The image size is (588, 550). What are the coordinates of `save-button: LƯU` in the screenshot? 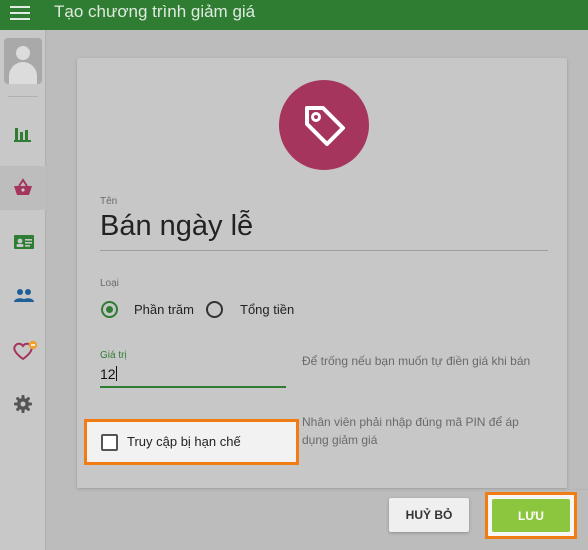 It's located at (531, 515).